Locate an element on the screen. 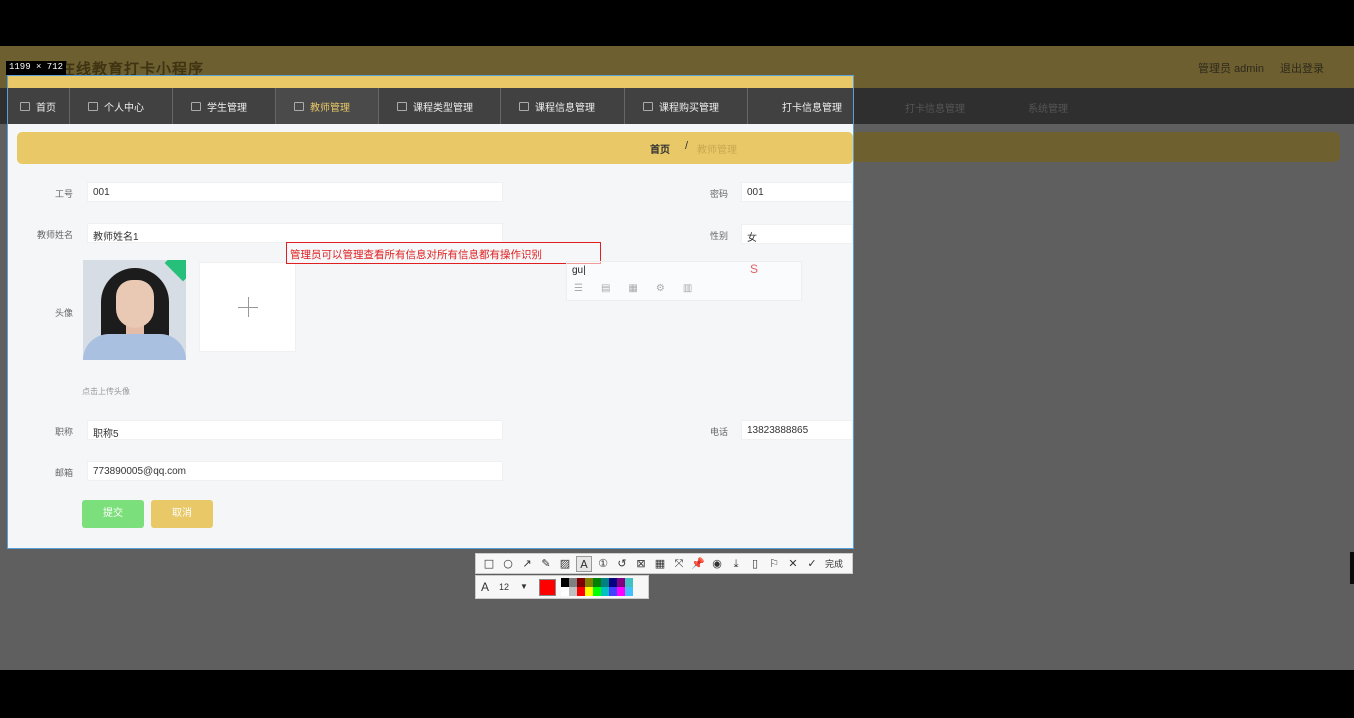  ime-panel-icon: ▥ is located at coordinates (687, 288).